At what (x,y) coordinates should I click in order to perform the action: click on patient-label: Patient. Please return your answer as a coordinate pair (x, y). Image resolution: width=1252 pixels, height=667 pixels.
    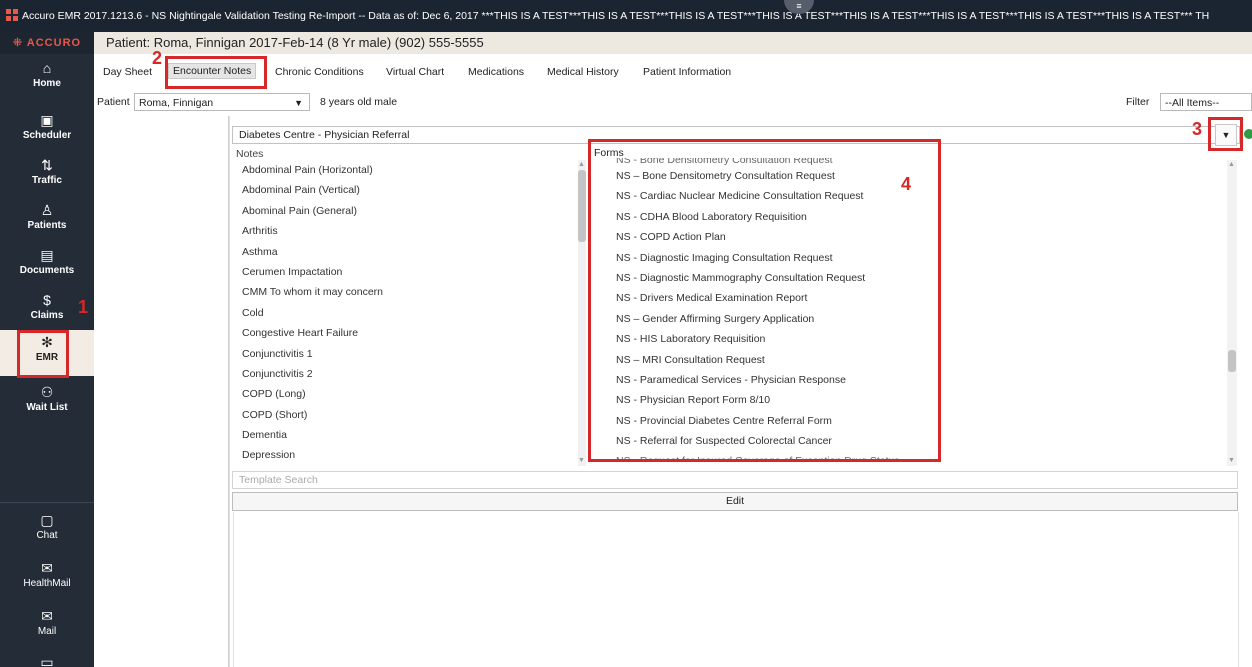
    Looking at the image, I should click on (113, 102).